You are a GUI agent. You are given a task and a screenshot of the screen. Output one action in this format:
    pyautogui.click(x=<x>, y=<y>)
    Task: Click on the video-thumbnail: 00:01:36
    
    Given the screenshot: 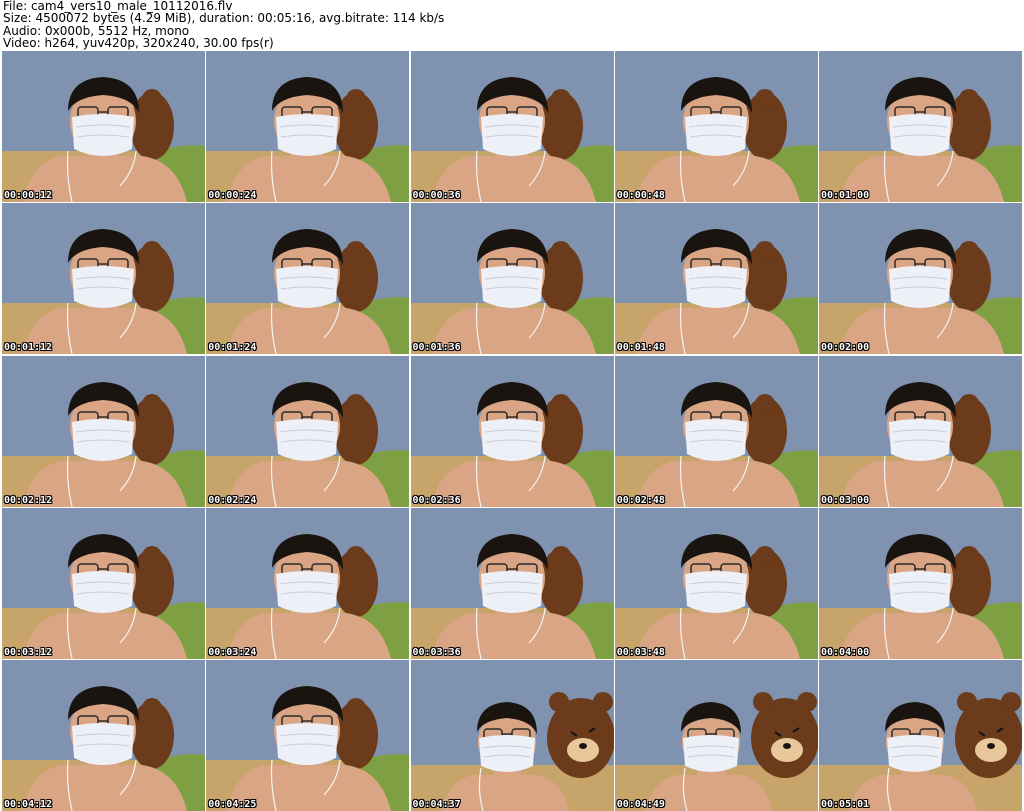 What is the action you would take?
    pyautogui.click(x=512, y=279)
    